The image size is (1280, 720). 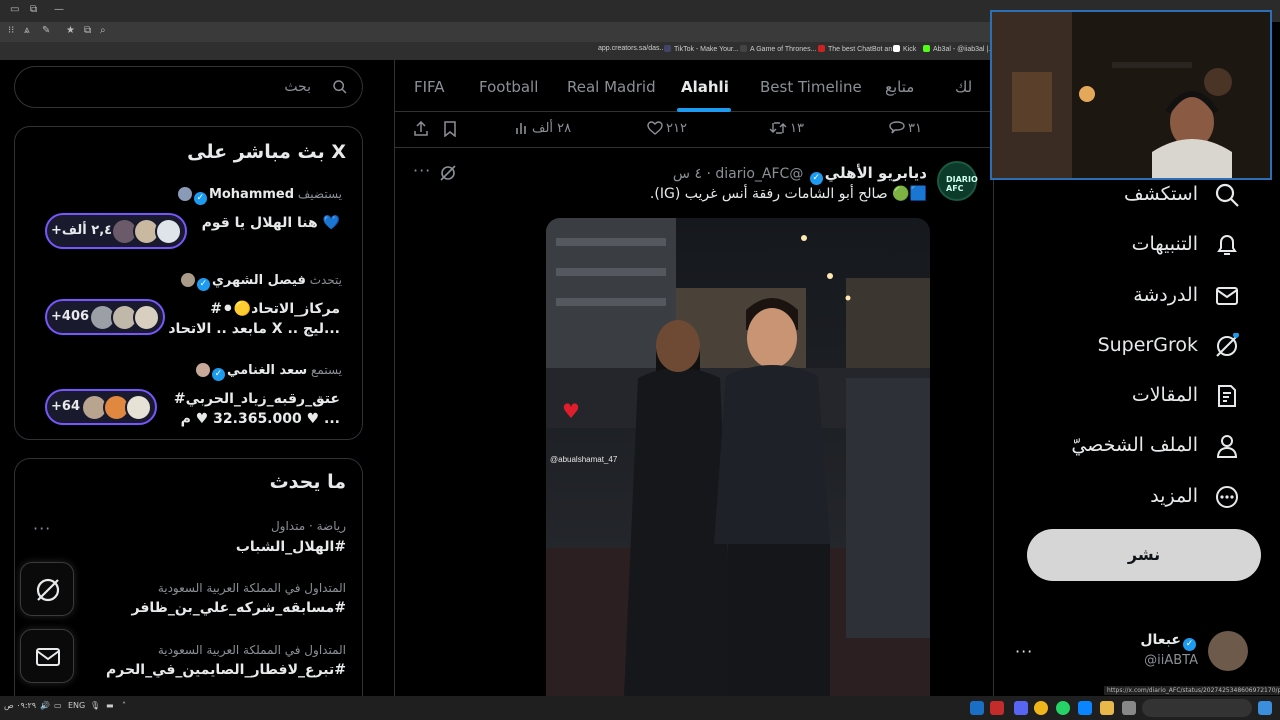 What do you see at coordinates (27, 30) in the screenshot?
I see `app-icon: ⩓` at bounding box center [27, 30].